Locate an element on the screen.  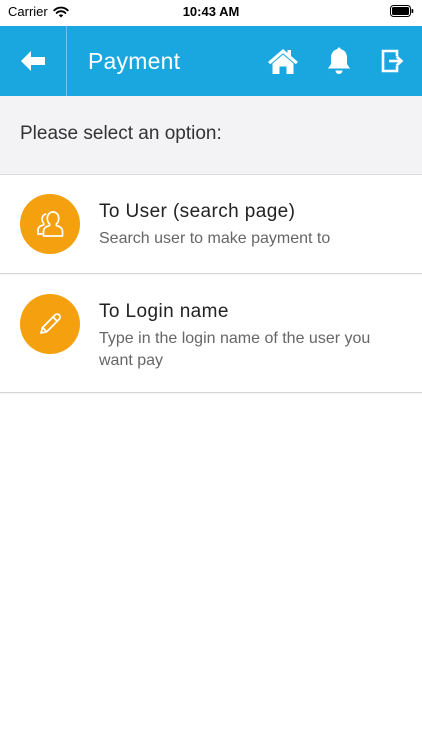
logout-icon is located at coordinates (392, 61).